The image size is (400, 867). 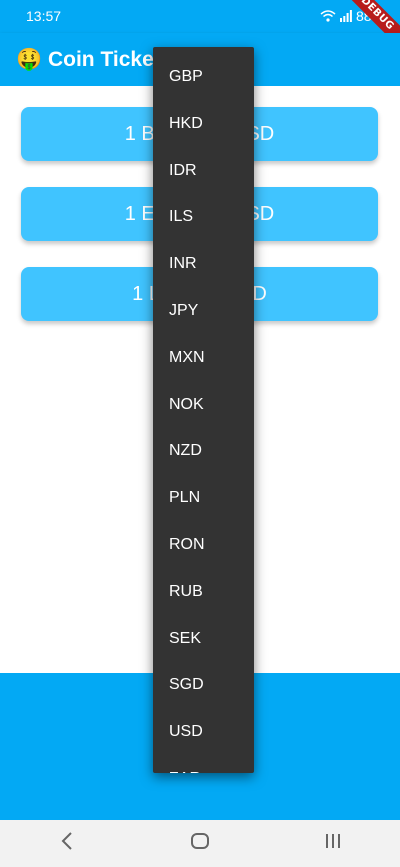 What do you see at coordinates (203, 592) in the screenshot?
I see `currency-option-rub: RUB` at bounding box center [203, 592].